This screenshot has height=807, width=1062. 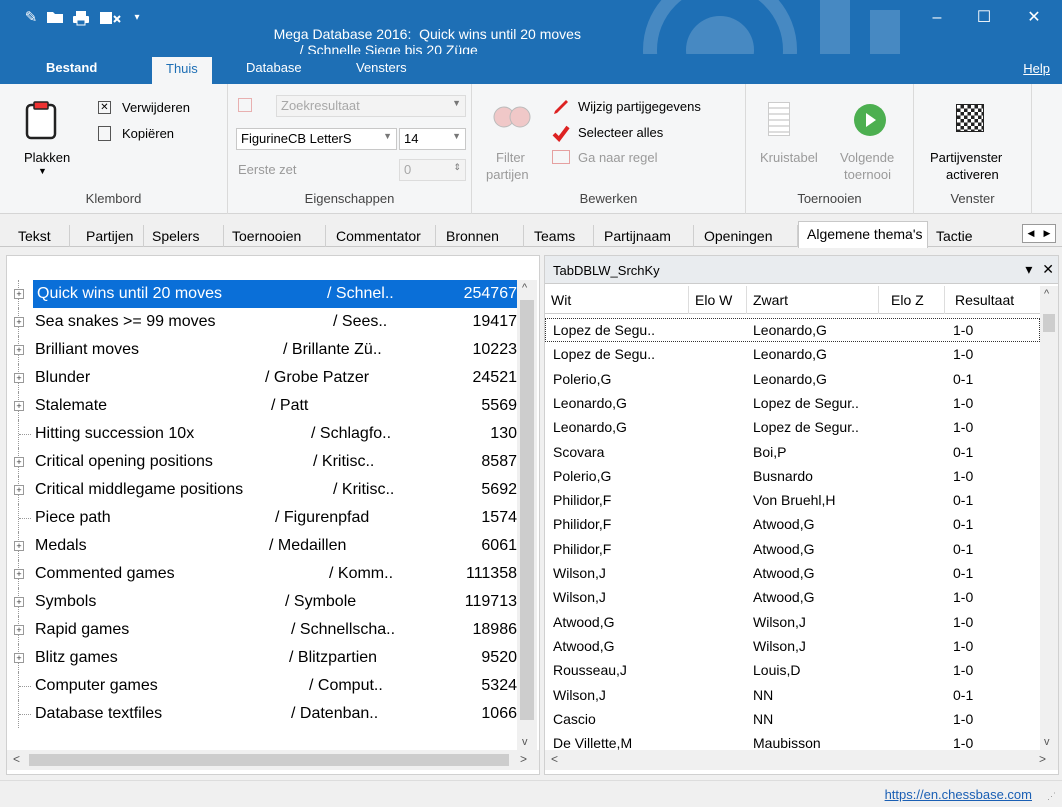 What do you see at coordinates (262, 686) in the screenshot?
I see `tree-item: Computer games / Comput.. 5324` at bounding box center [262, 686].